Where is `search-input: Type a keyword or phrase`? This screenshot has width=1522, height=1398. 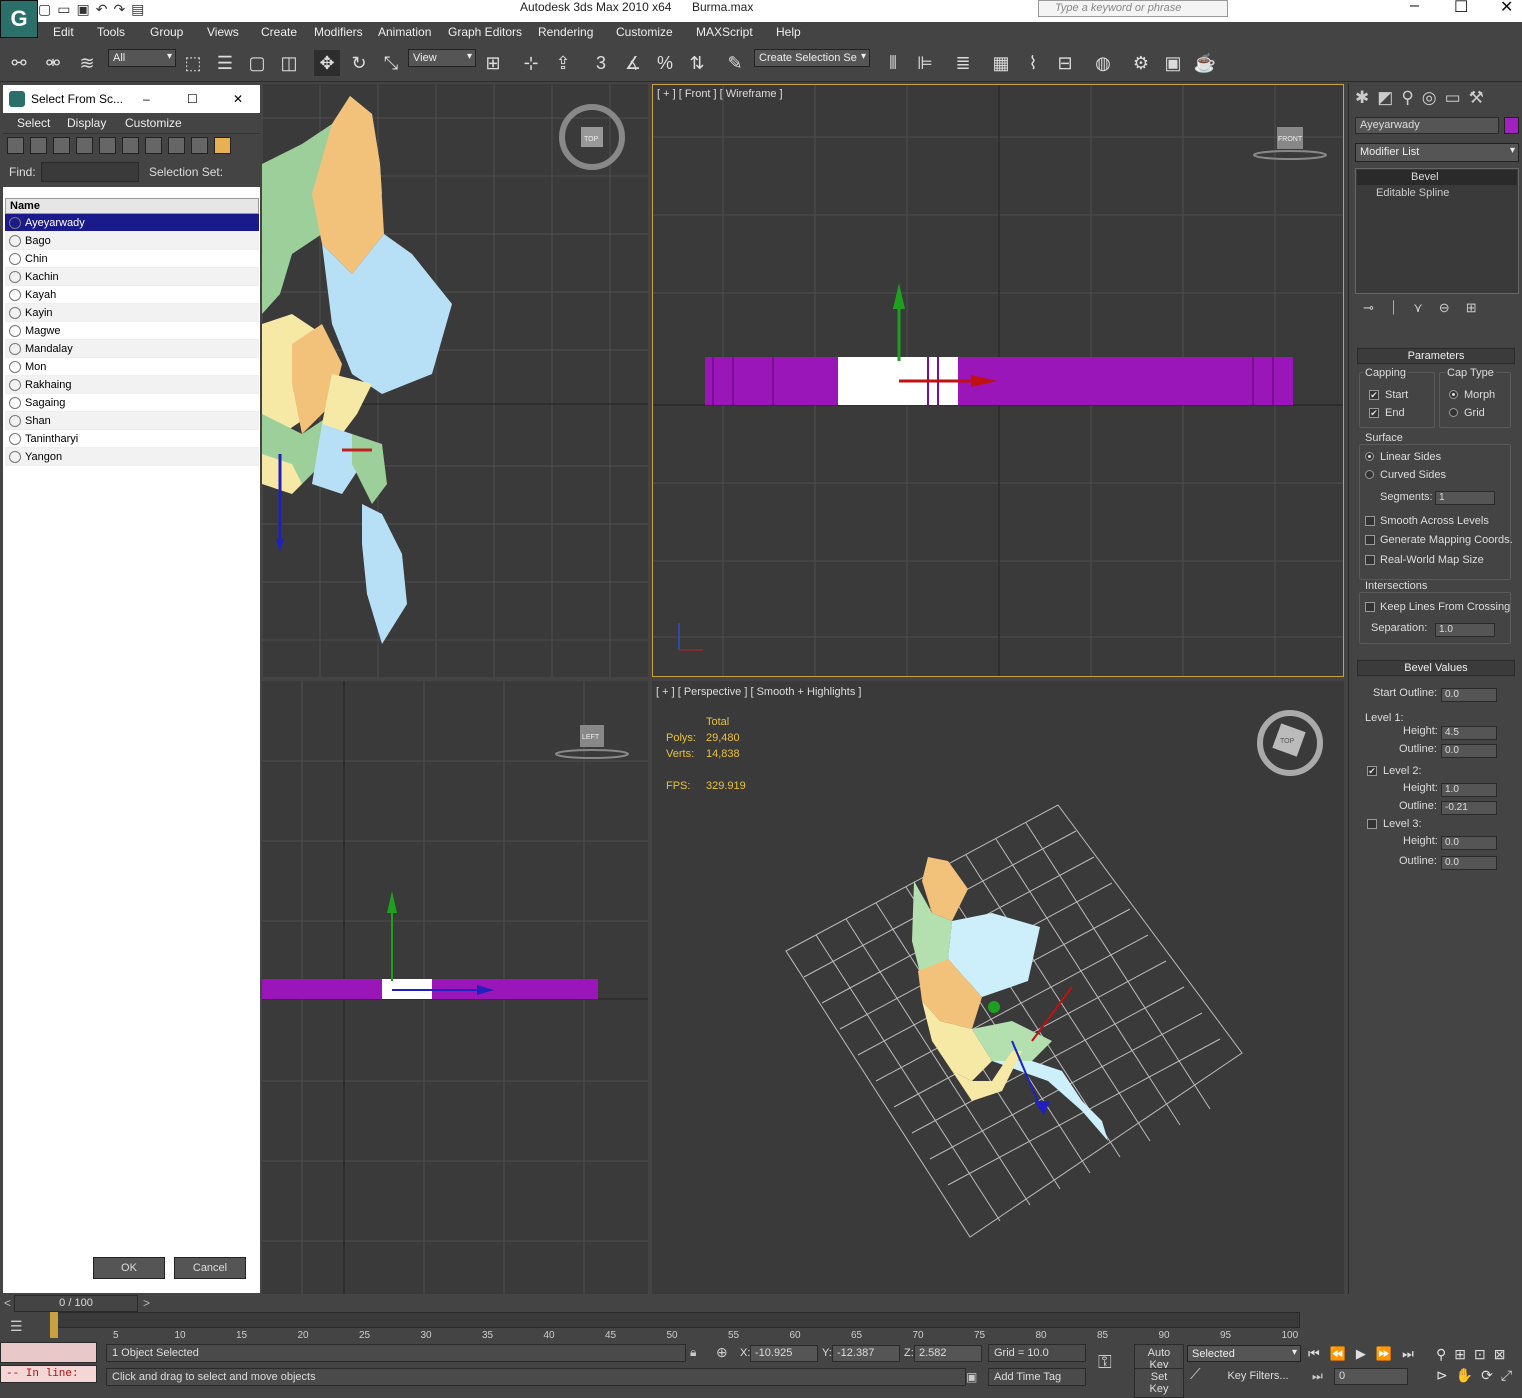 search-input: Type a keyword or phrase is located at coordinates (1133, 8).